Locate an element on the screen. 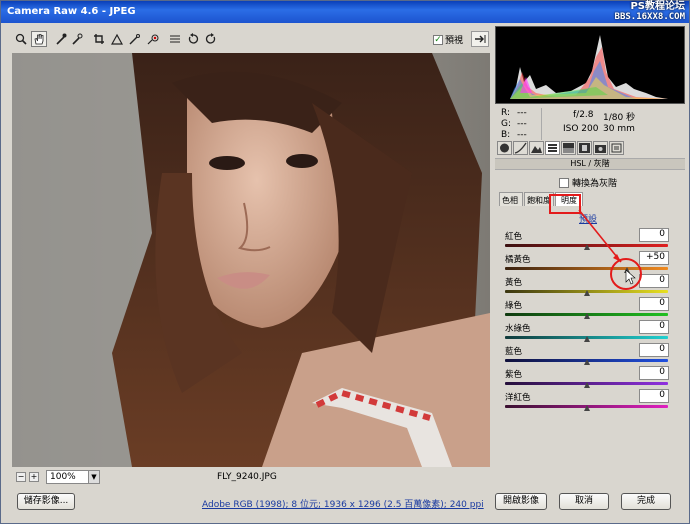  rotate-left-icon is located at coordinates (193, 39).